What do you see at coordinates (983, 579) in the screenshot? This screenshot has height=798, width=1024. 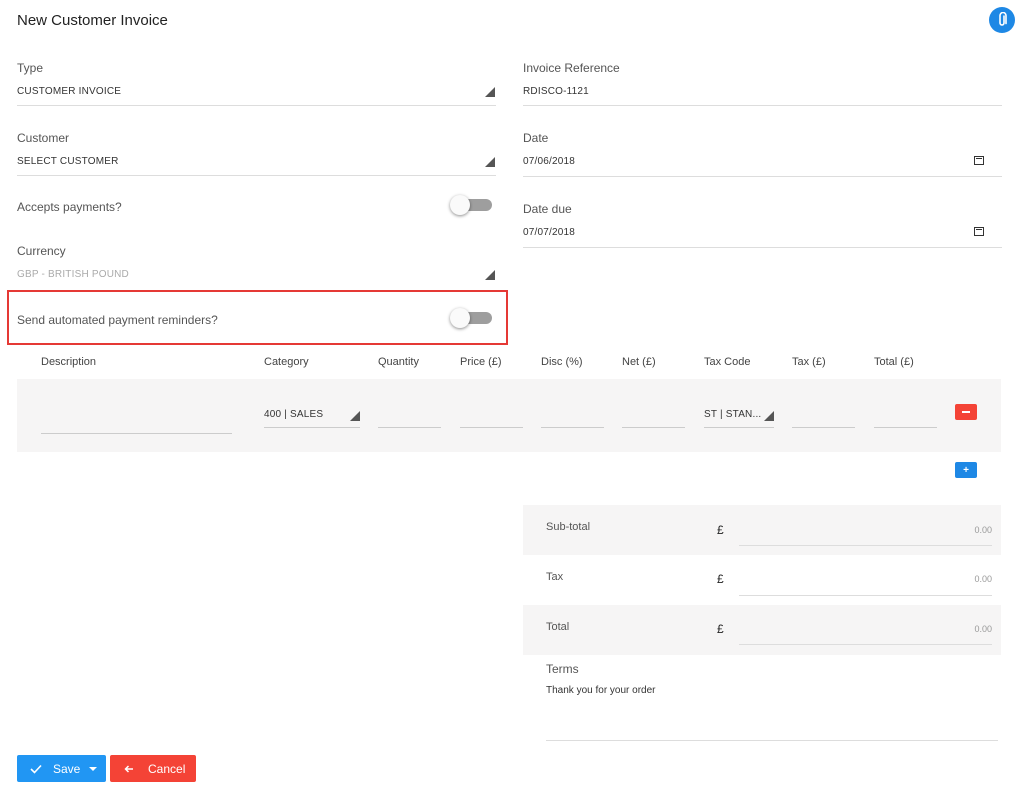 I see `tax-value: 0.00` at bounding box center [983, 579].